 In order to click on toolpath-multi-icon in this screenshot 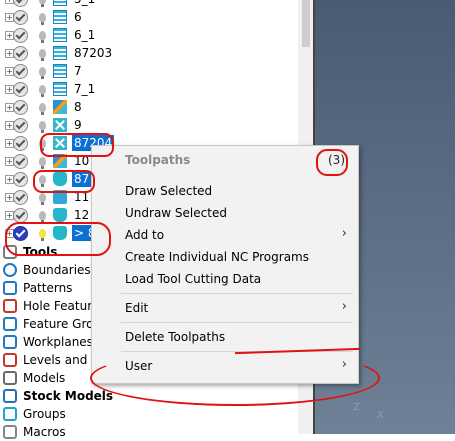, I will do `click(60, 161)`.